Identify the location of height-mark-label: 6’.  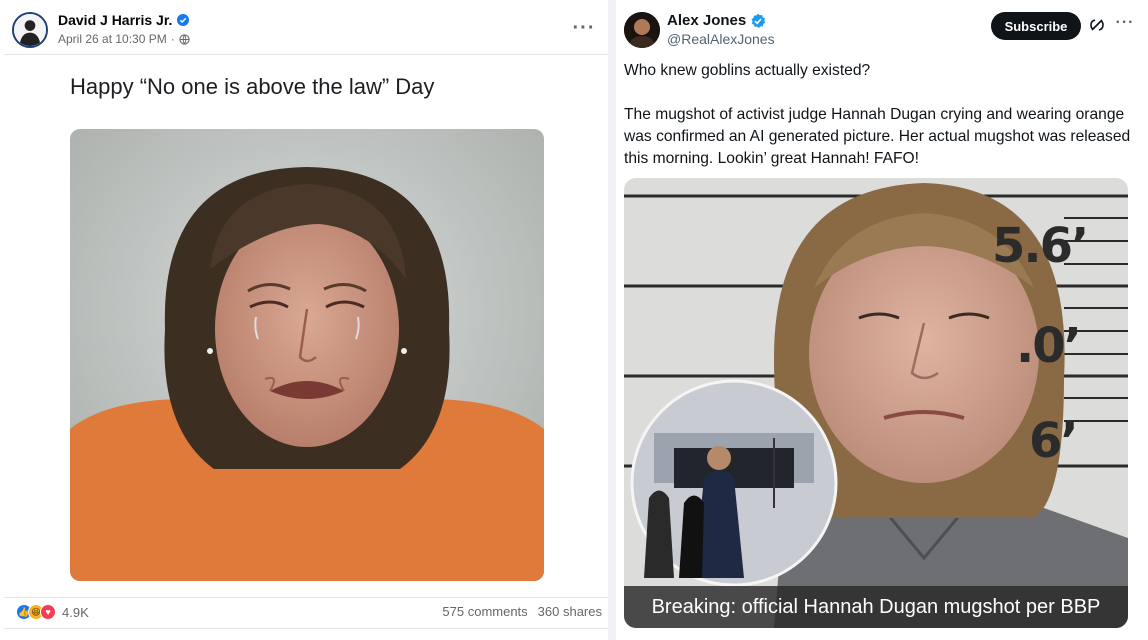
(1054, 441).